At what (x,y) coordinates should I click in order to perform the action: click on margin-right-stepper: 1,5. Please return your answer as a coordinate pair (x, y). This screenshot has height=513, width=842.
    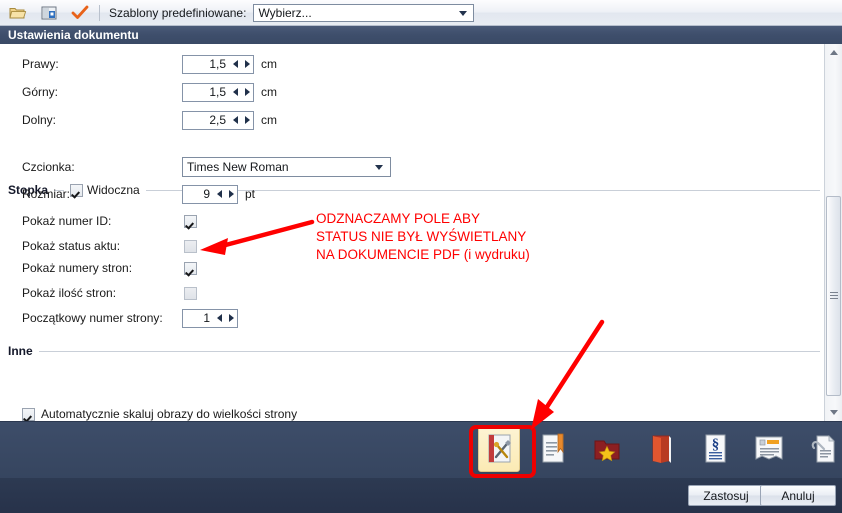
    Looking at the image, I should click on (218, 64).